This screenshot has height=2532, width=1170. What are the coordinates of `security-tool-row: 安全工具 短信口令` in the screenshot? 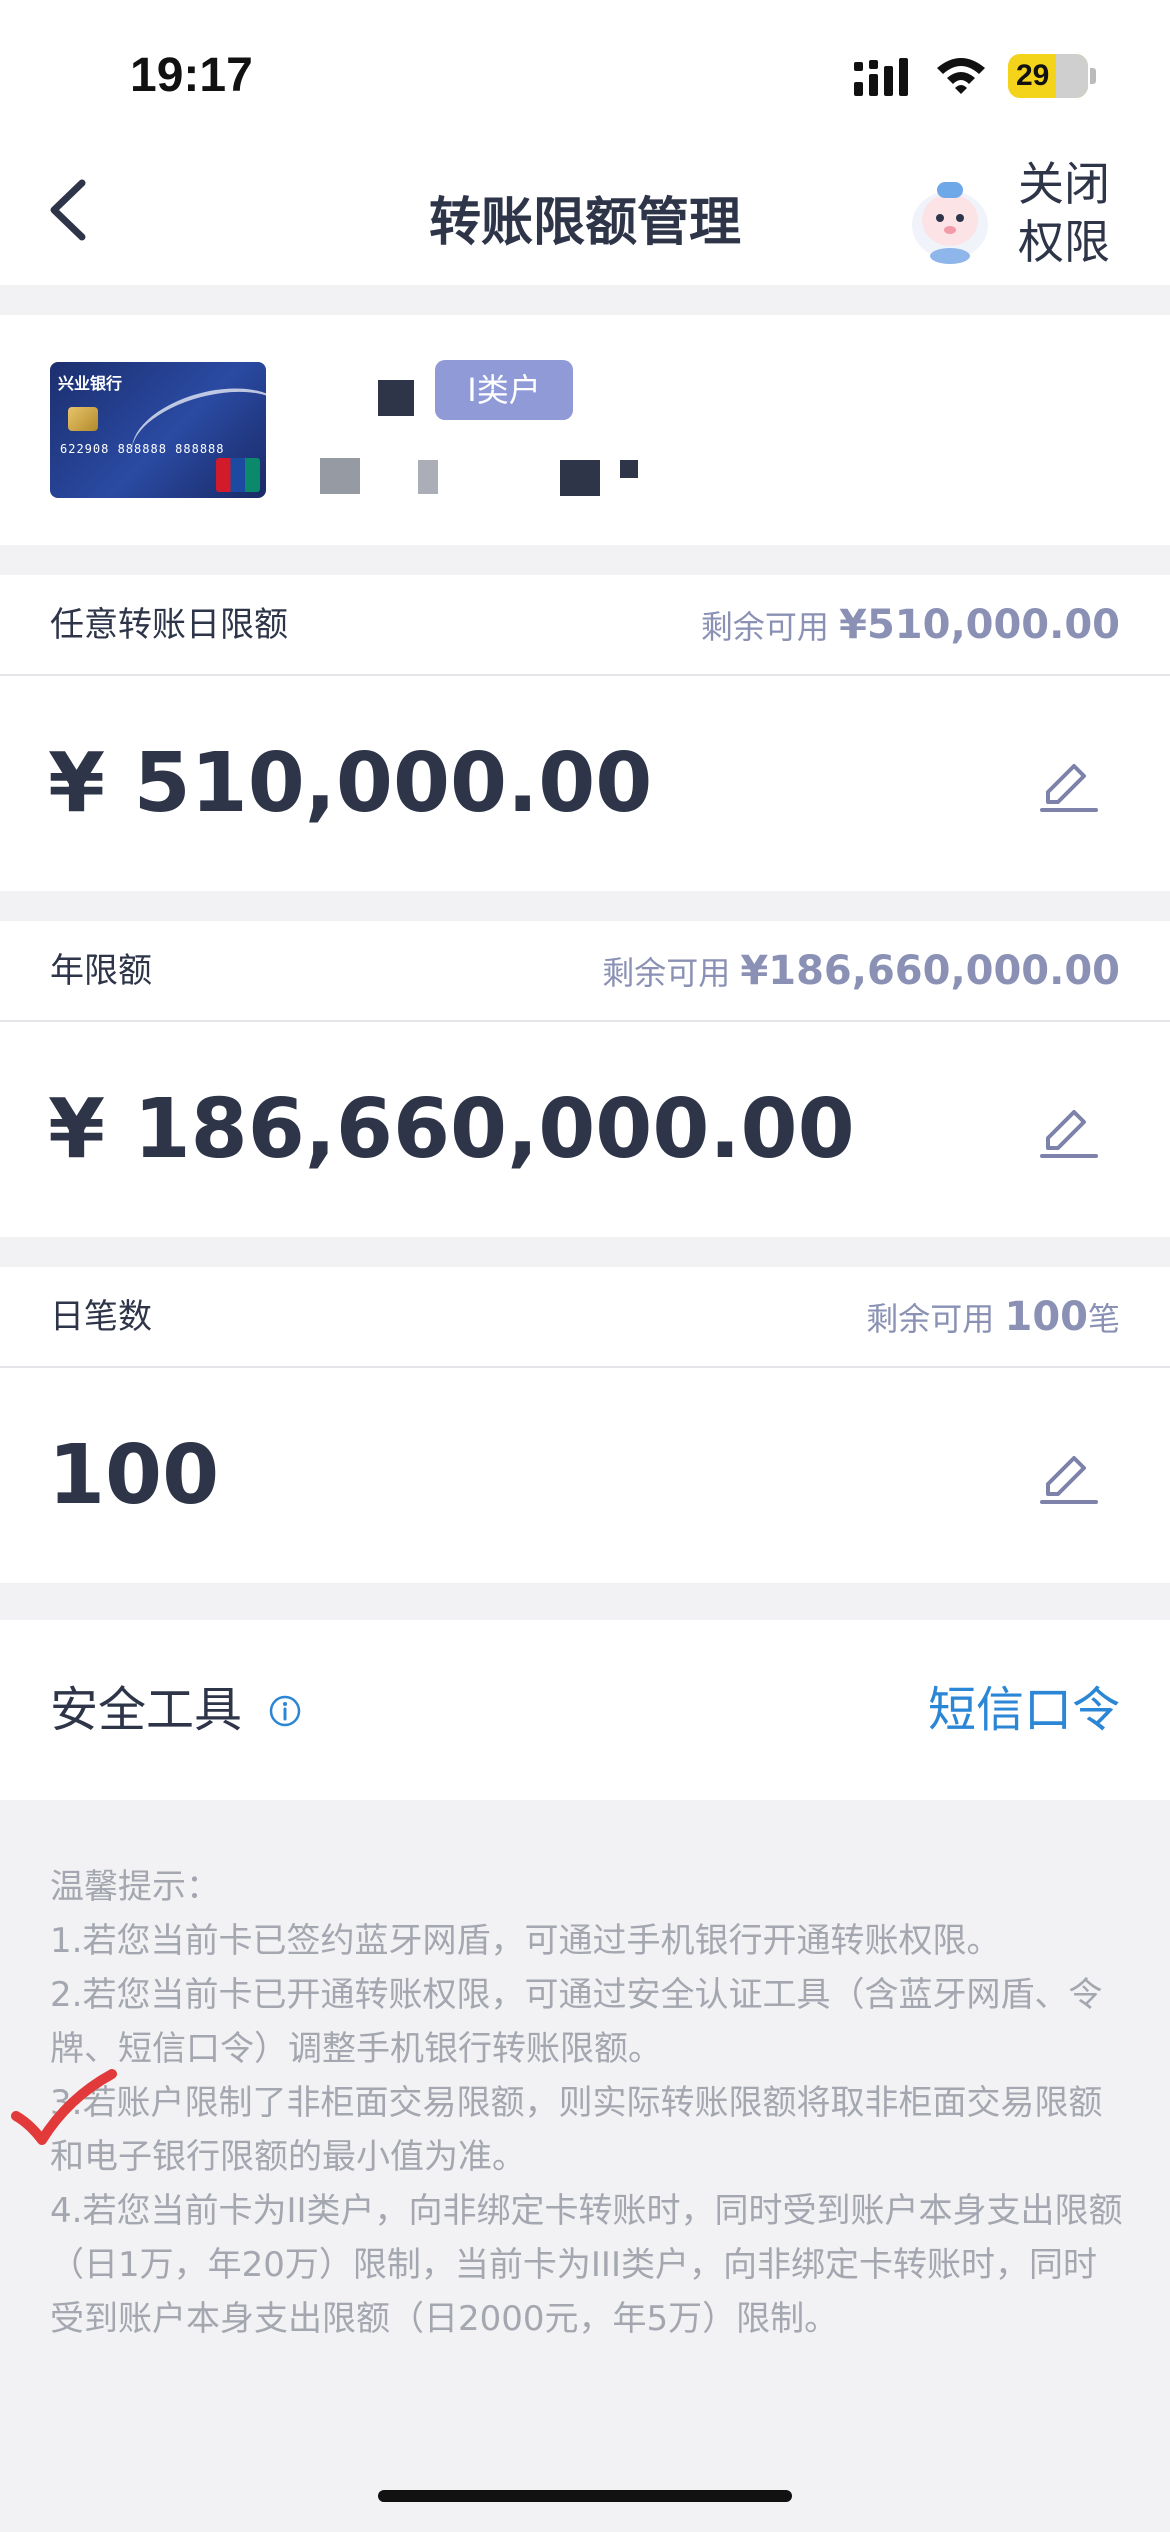 It's located at (585, 1710).